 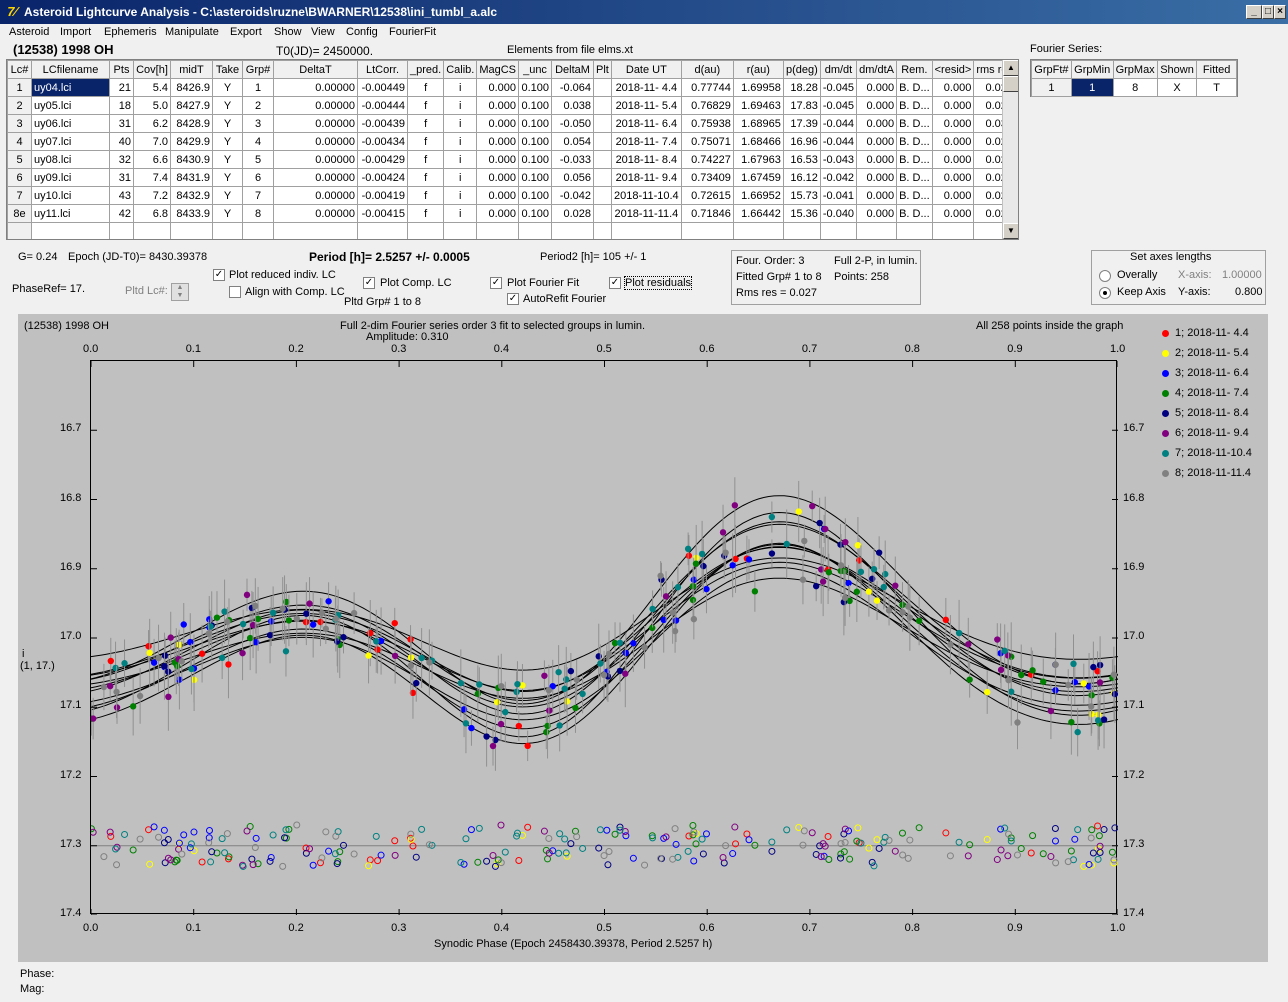 What do you see at coordinates (191, 159) in the screenshot?
I see `table-cell: 8430.9` at bounding box center [191, 159].